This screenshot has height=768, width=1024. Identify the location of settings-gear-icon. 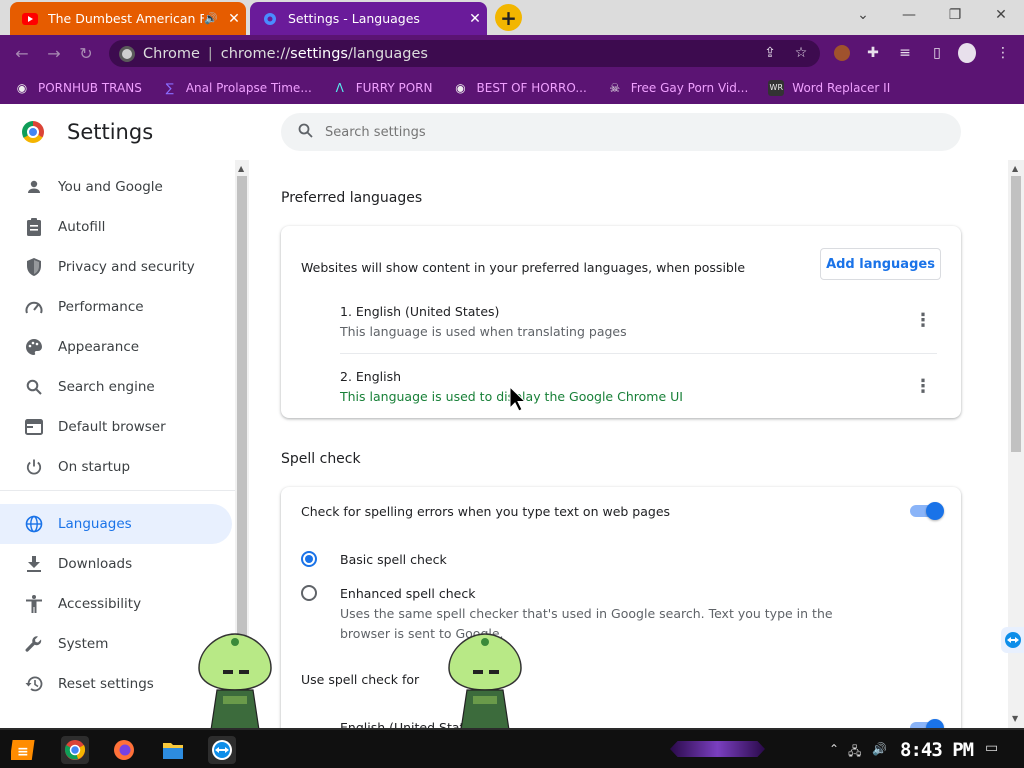
(270, 19).